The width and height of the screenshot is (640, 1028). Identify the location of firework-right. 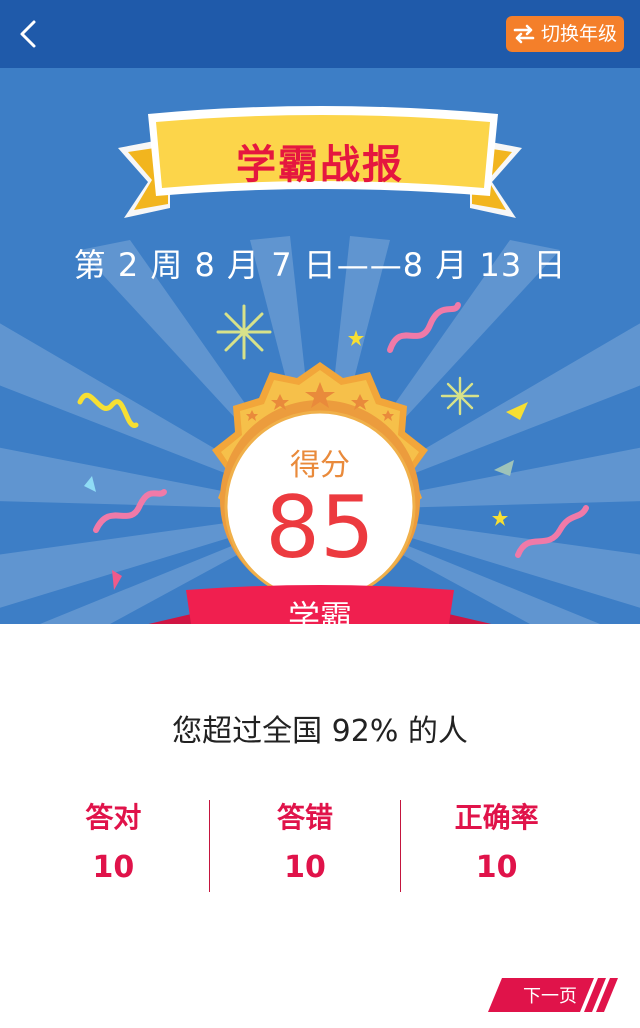
(460, 396).